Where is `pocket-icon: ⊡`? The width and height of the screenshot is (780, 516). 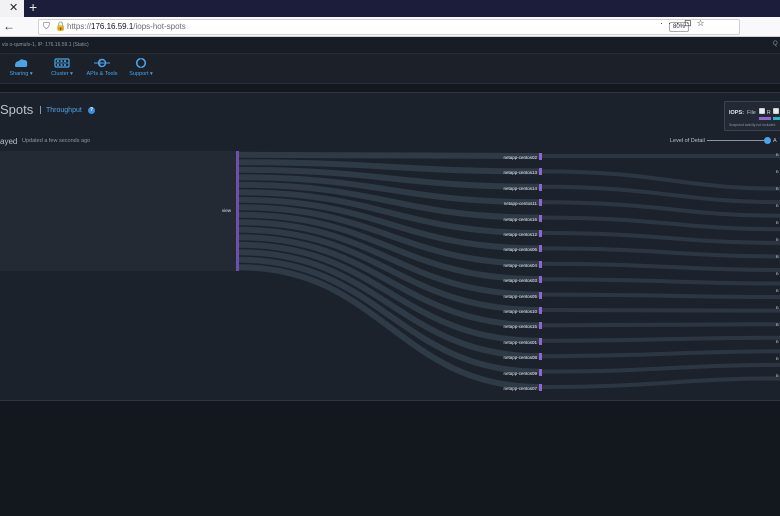 pocket-icon: ⊡ is located at coordinates (690, 23).